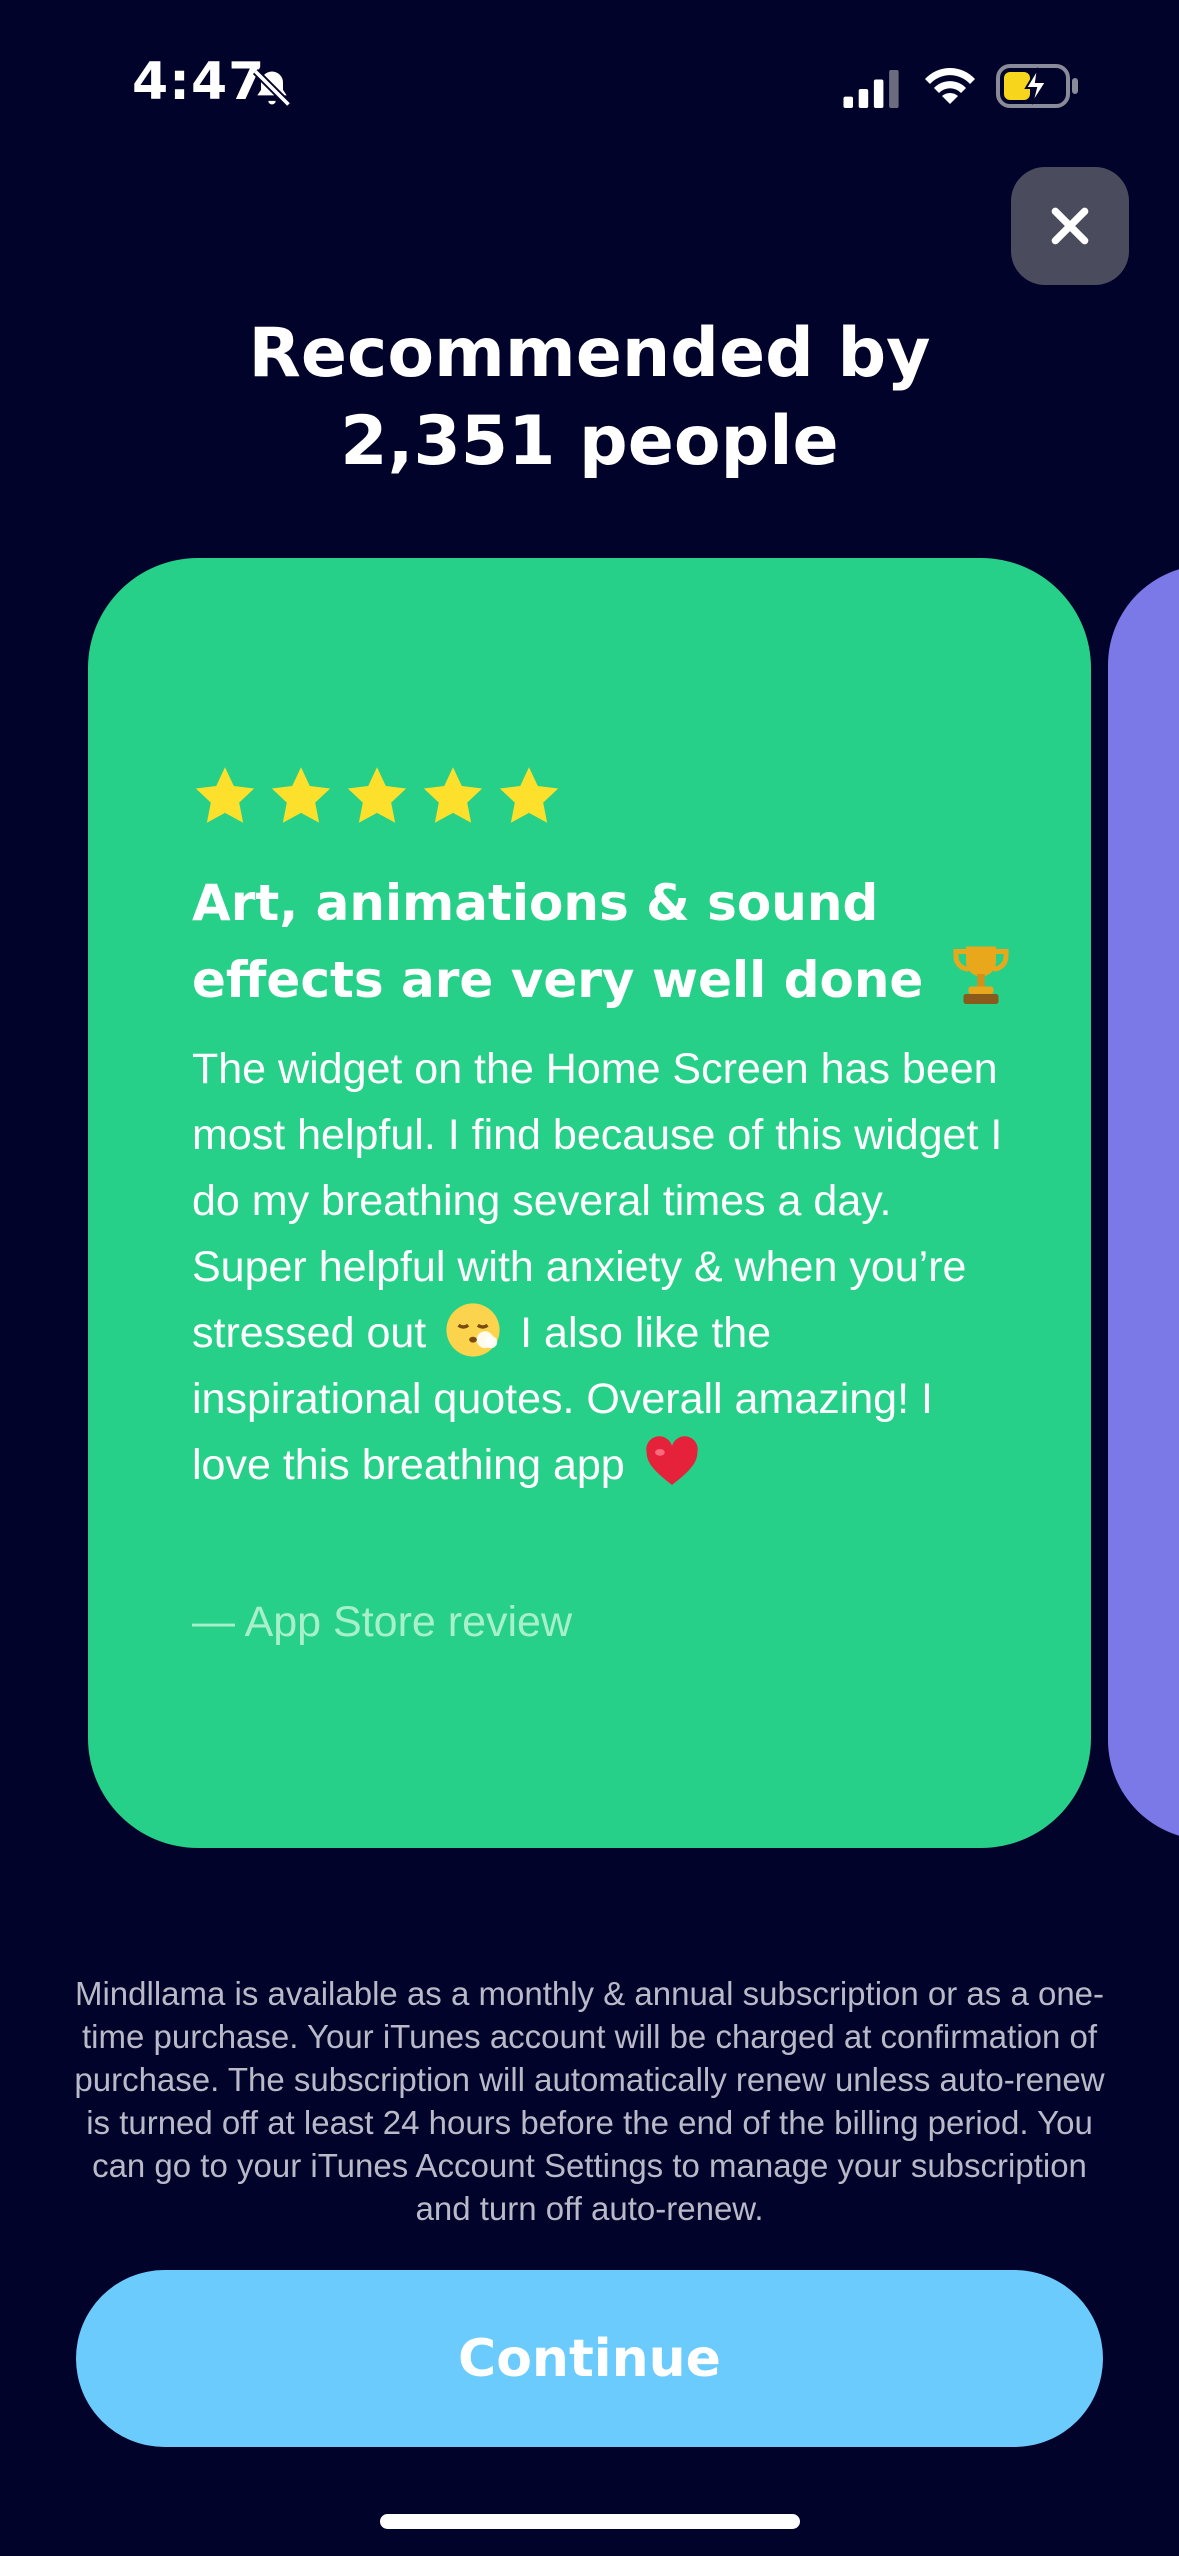 This screenshot has width=1179, height=2556. What do you see at coordinates (589, 441) in the screenshot?
I see `page-title-line-2: 2,351 people` at bounding box center [589, 441].